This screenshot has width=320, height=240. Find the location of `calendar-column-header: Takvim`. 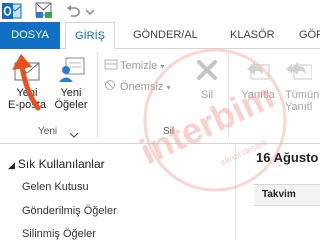

calendar-column-header: Takvim is located at coordinates (287, 195).